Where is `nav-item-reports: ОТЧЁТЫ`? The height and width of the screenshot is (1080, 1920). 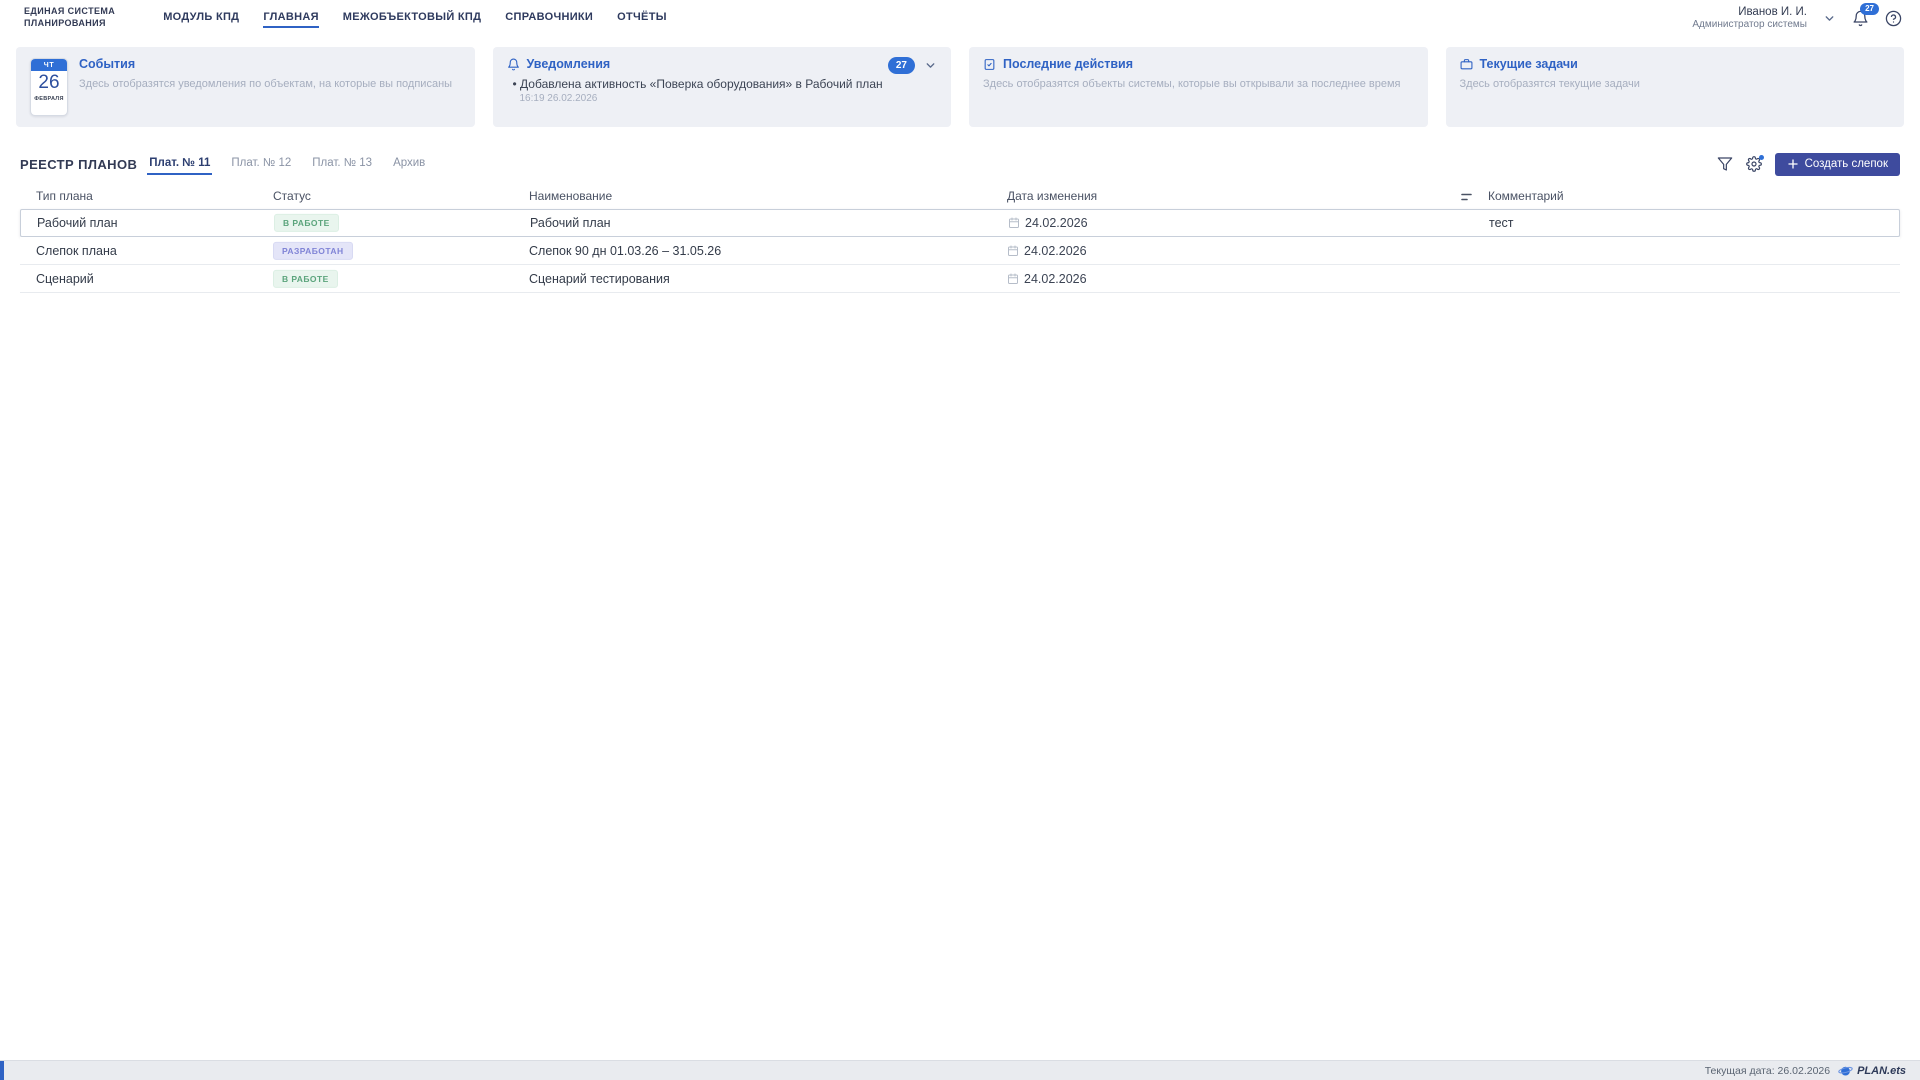 nav-item-reports: ОТЧЁТЫ is located at coordinates (642, 18).